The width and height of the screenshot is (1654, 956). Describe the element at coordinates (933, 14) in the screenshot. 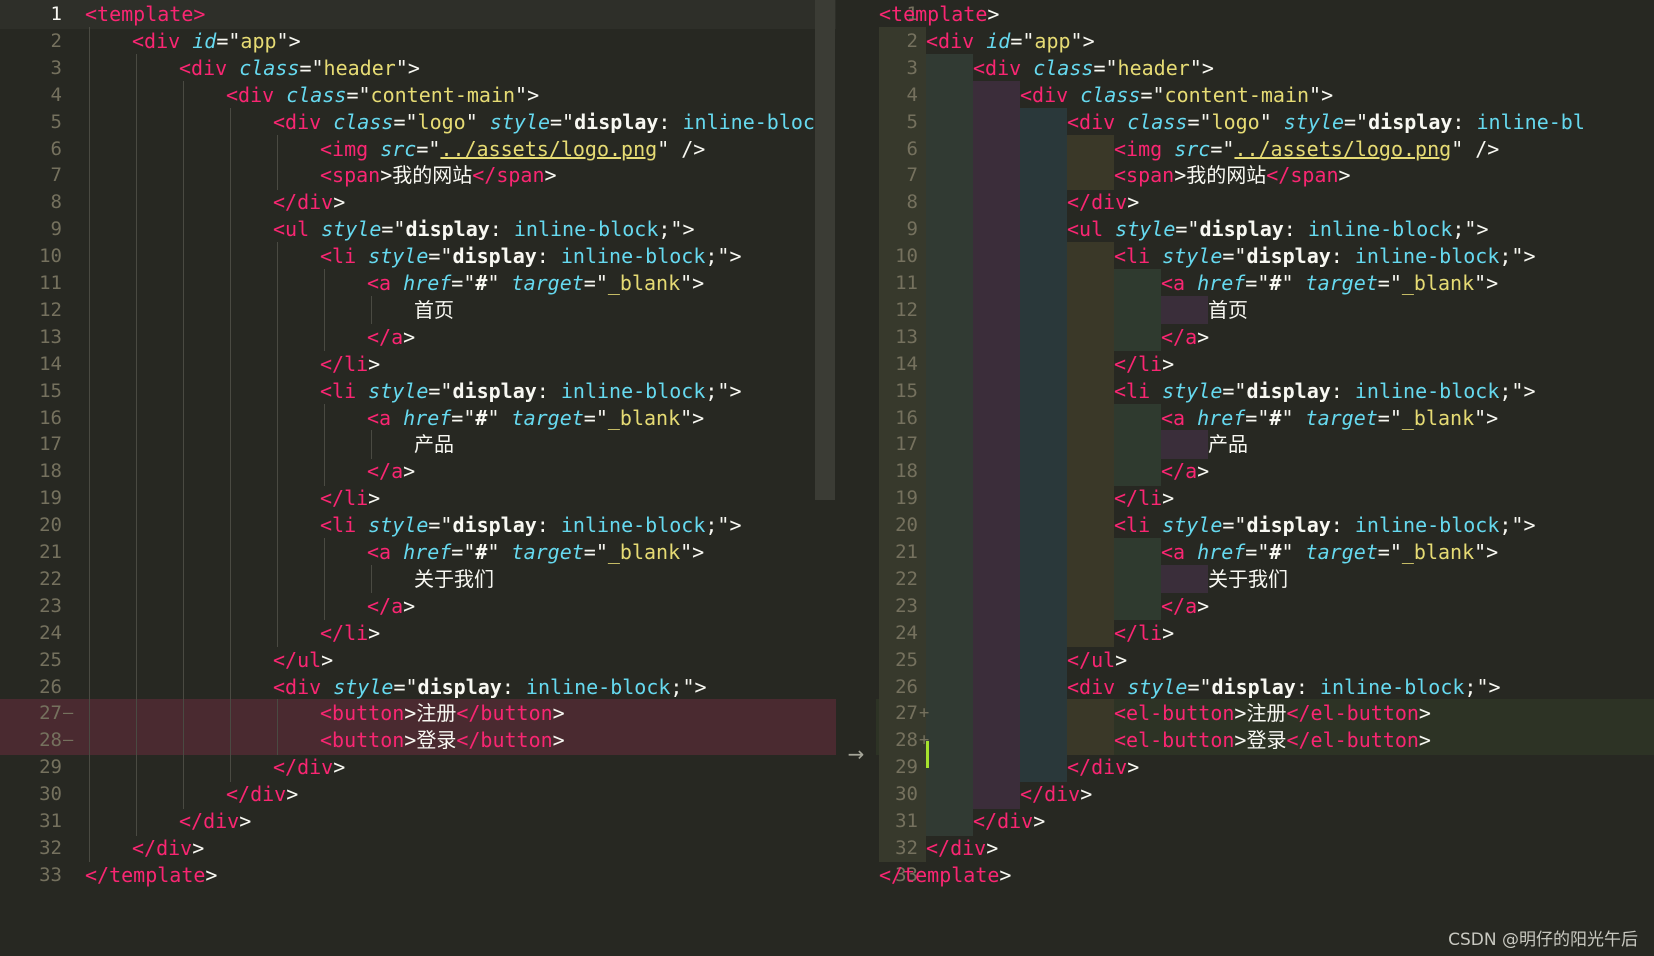

I see `tag-token: <template` at that location.